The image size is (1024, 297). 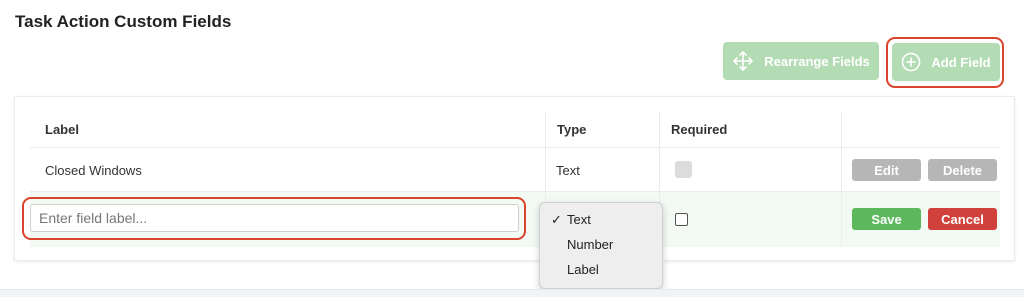 I want to click on label-column-header: Label, so click(x=62, y=129).